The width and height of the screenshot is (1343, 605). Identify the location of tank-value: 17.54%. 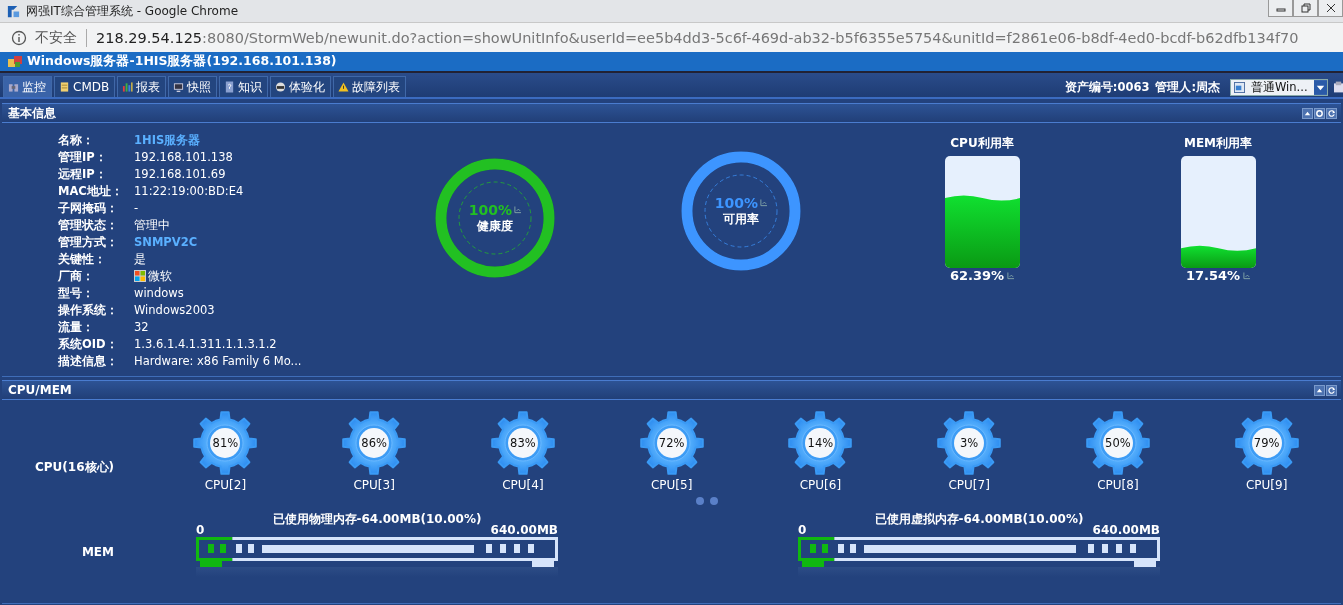
(1213, 275).